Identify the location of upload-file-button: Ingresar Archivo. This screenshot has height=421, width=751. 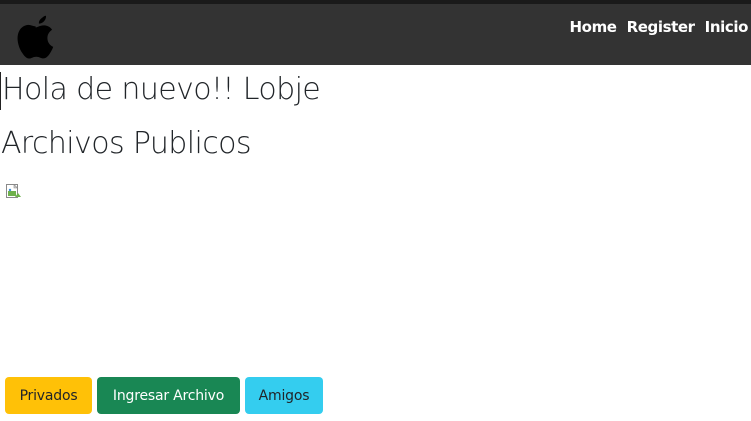
(168, 395).